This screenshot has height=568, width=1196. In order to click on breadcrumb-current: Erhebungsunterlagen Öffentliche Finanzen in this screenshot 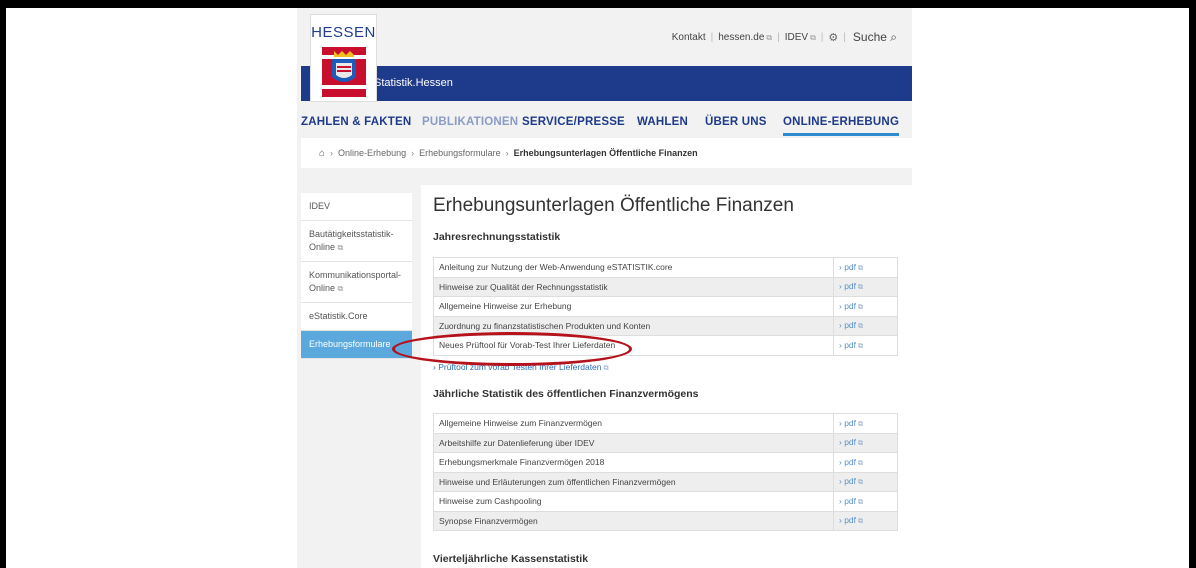, I will do `click(605, 153)`.